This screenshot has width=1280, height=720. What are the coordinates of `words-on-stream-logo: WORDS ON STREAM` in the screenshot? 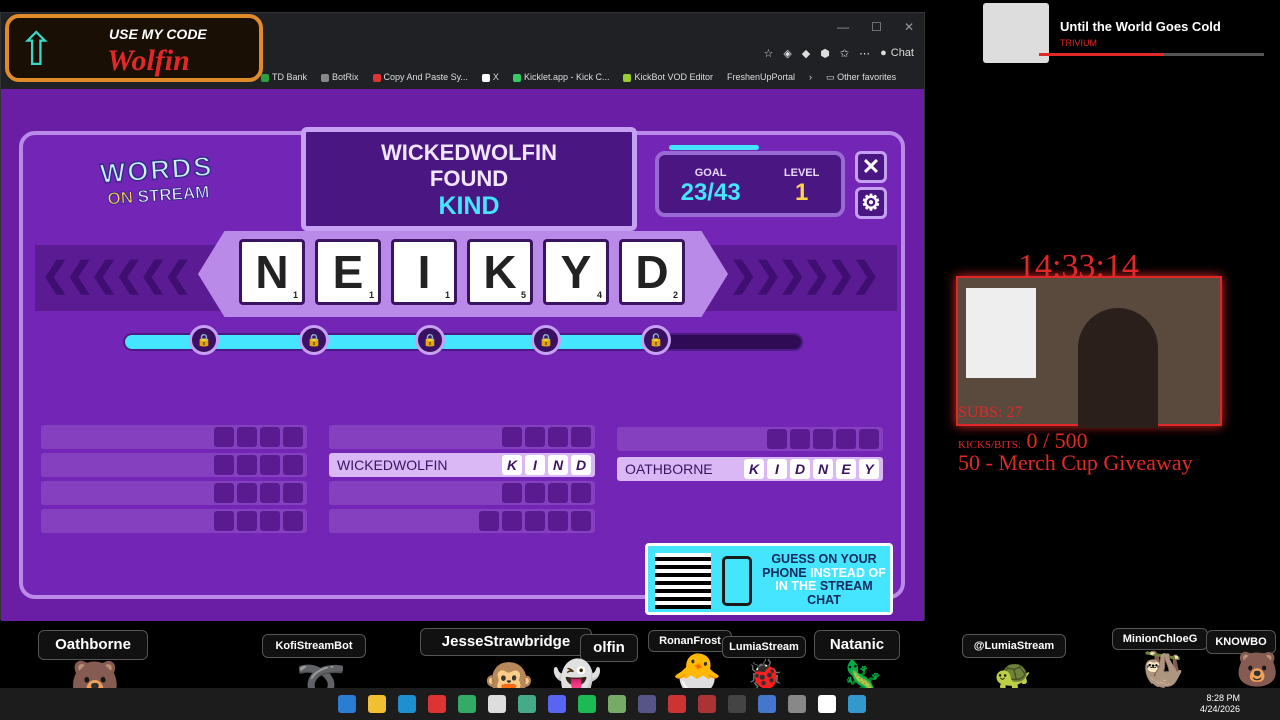 It's located at (156, 179).